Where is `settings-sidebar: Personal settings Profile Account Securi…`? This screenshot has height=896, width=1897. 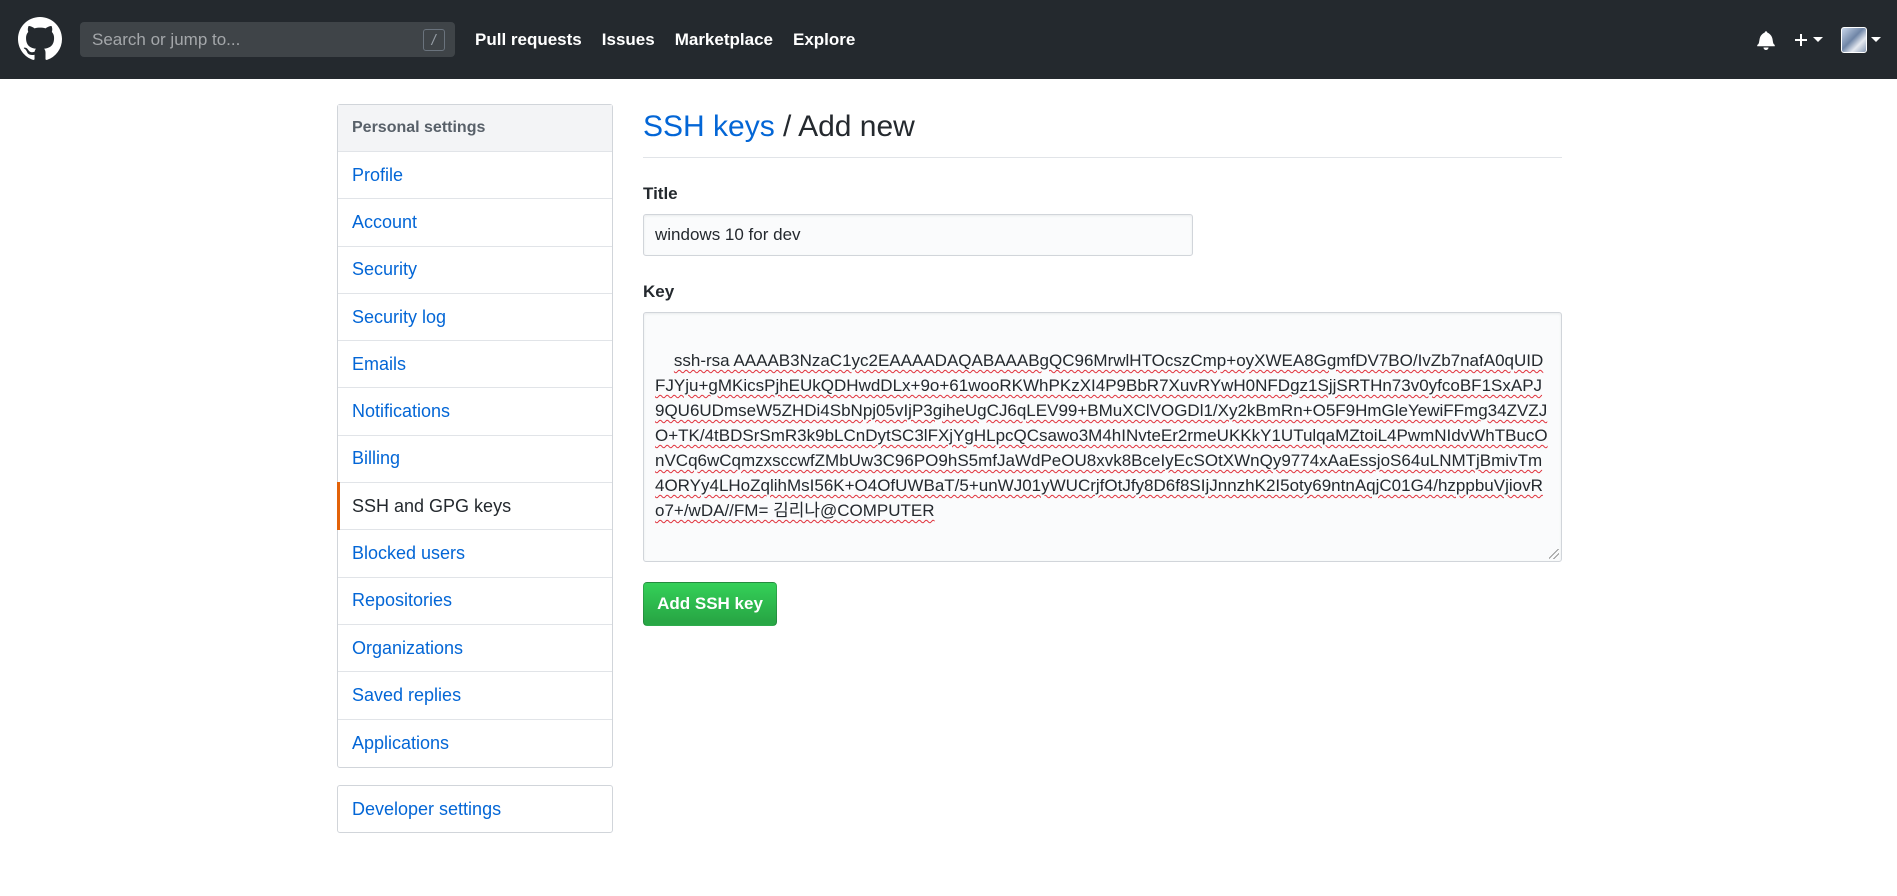
settings-sidebar: Personal settings Profile Account Securi… is located at coordinates (475, 436).